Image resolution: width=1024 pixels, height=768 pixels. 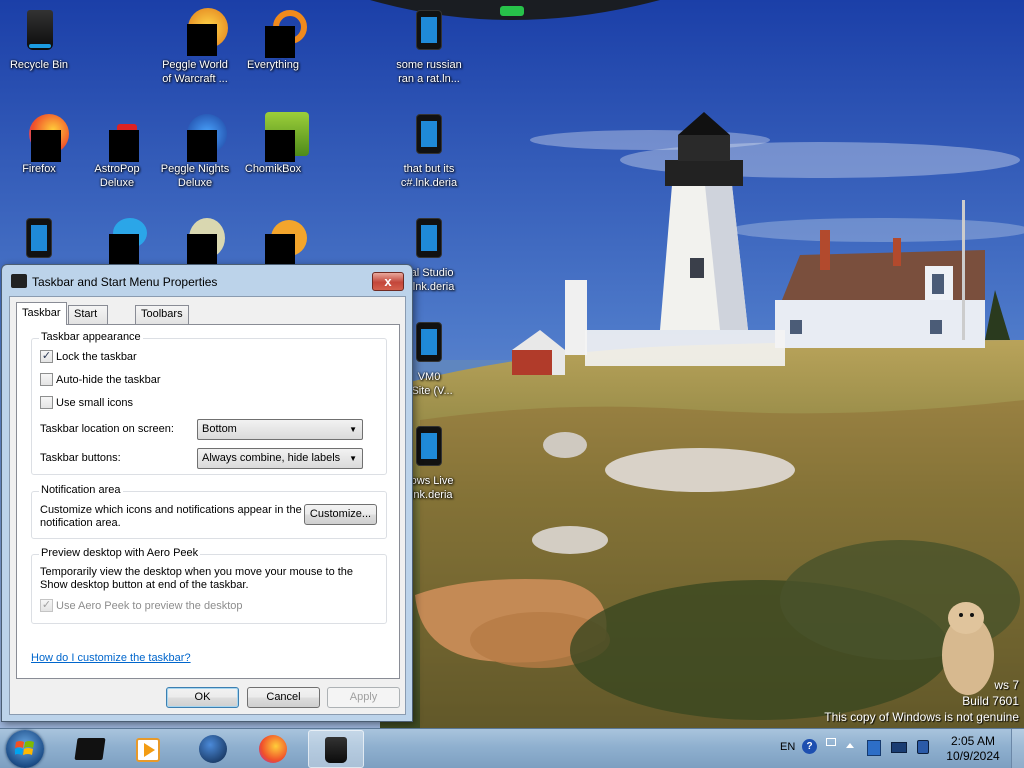 I want to click on desktop-icon-chomikbox: ChomikBox, so click(x=273, y=154).